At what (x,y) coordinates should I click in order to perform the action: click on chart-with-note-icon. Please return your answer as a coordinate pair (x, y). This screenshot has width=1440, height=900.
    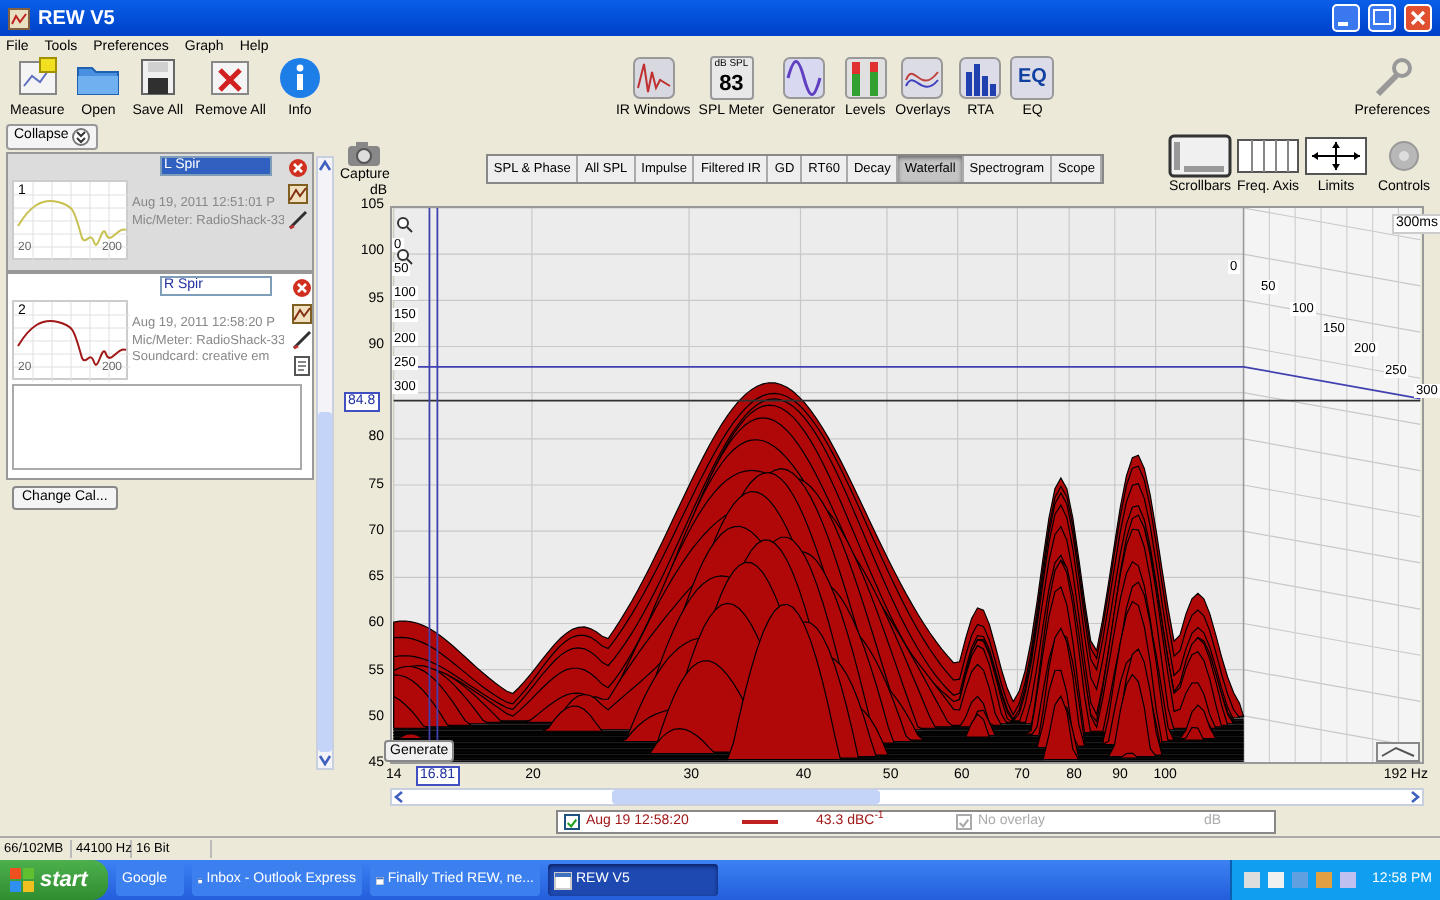
    Looking at the image, I should click on (37, 78).